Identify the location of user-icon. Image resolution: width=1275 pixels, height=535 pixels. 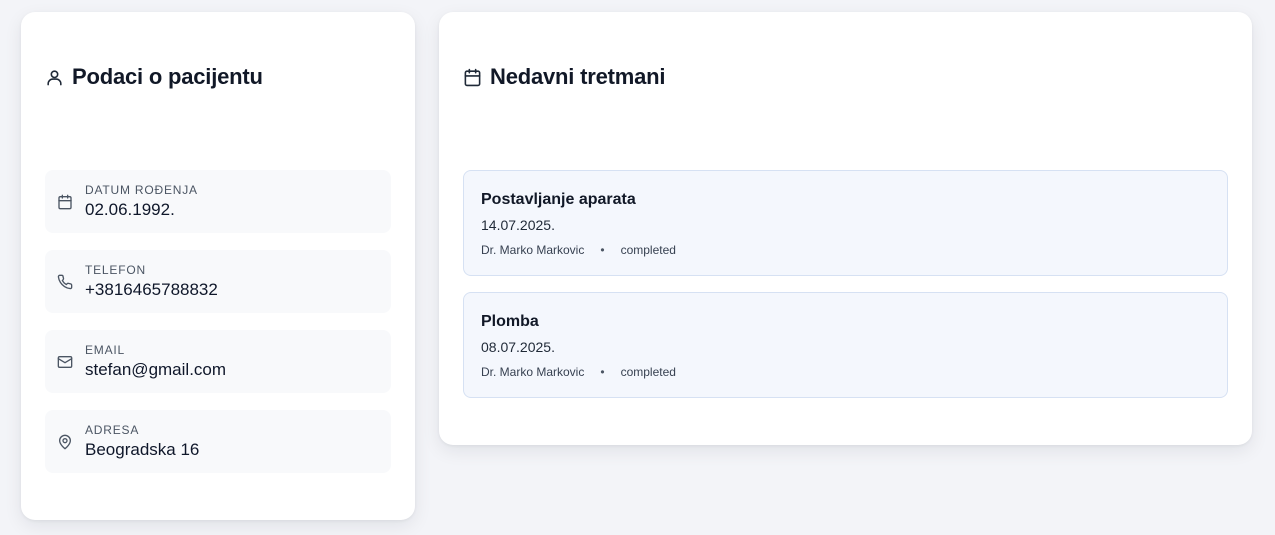
(54, 77).